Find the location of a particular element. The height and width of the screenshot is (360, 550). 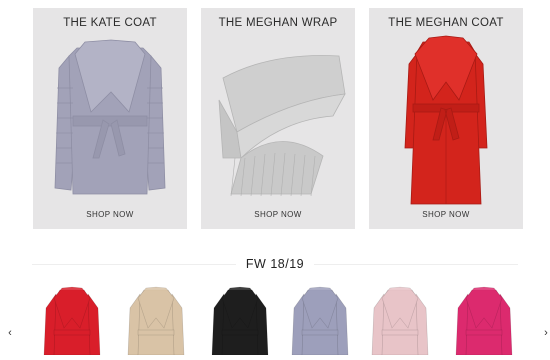

carousel-heading: FW 18/19 is located at coordinates (275, 264).